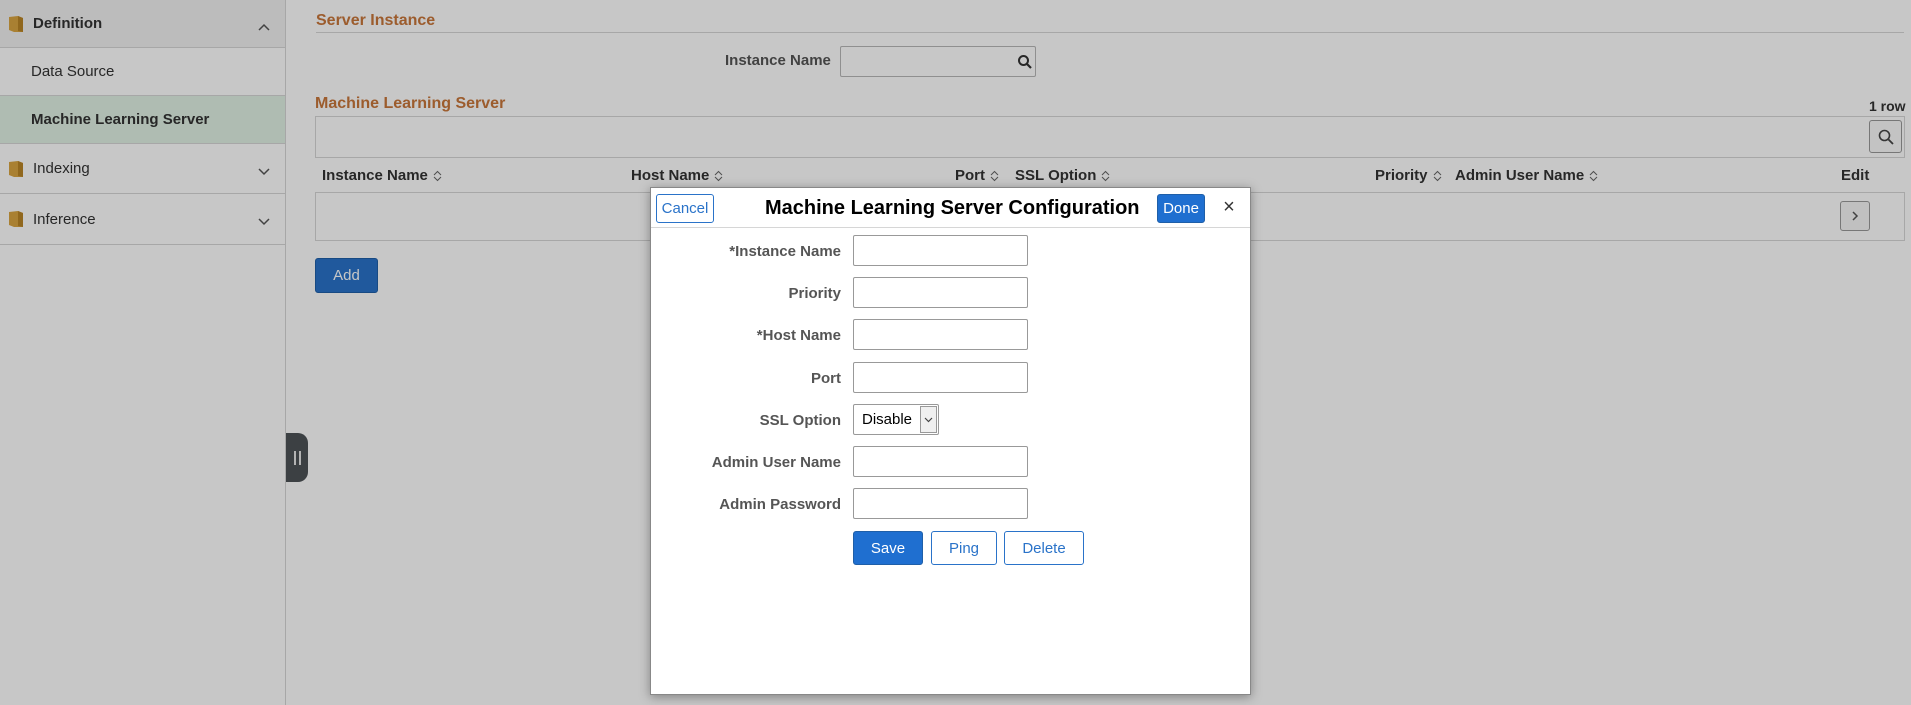 The image size is (1911, 705). I want to click on instance-name-field, so click(940, 250).